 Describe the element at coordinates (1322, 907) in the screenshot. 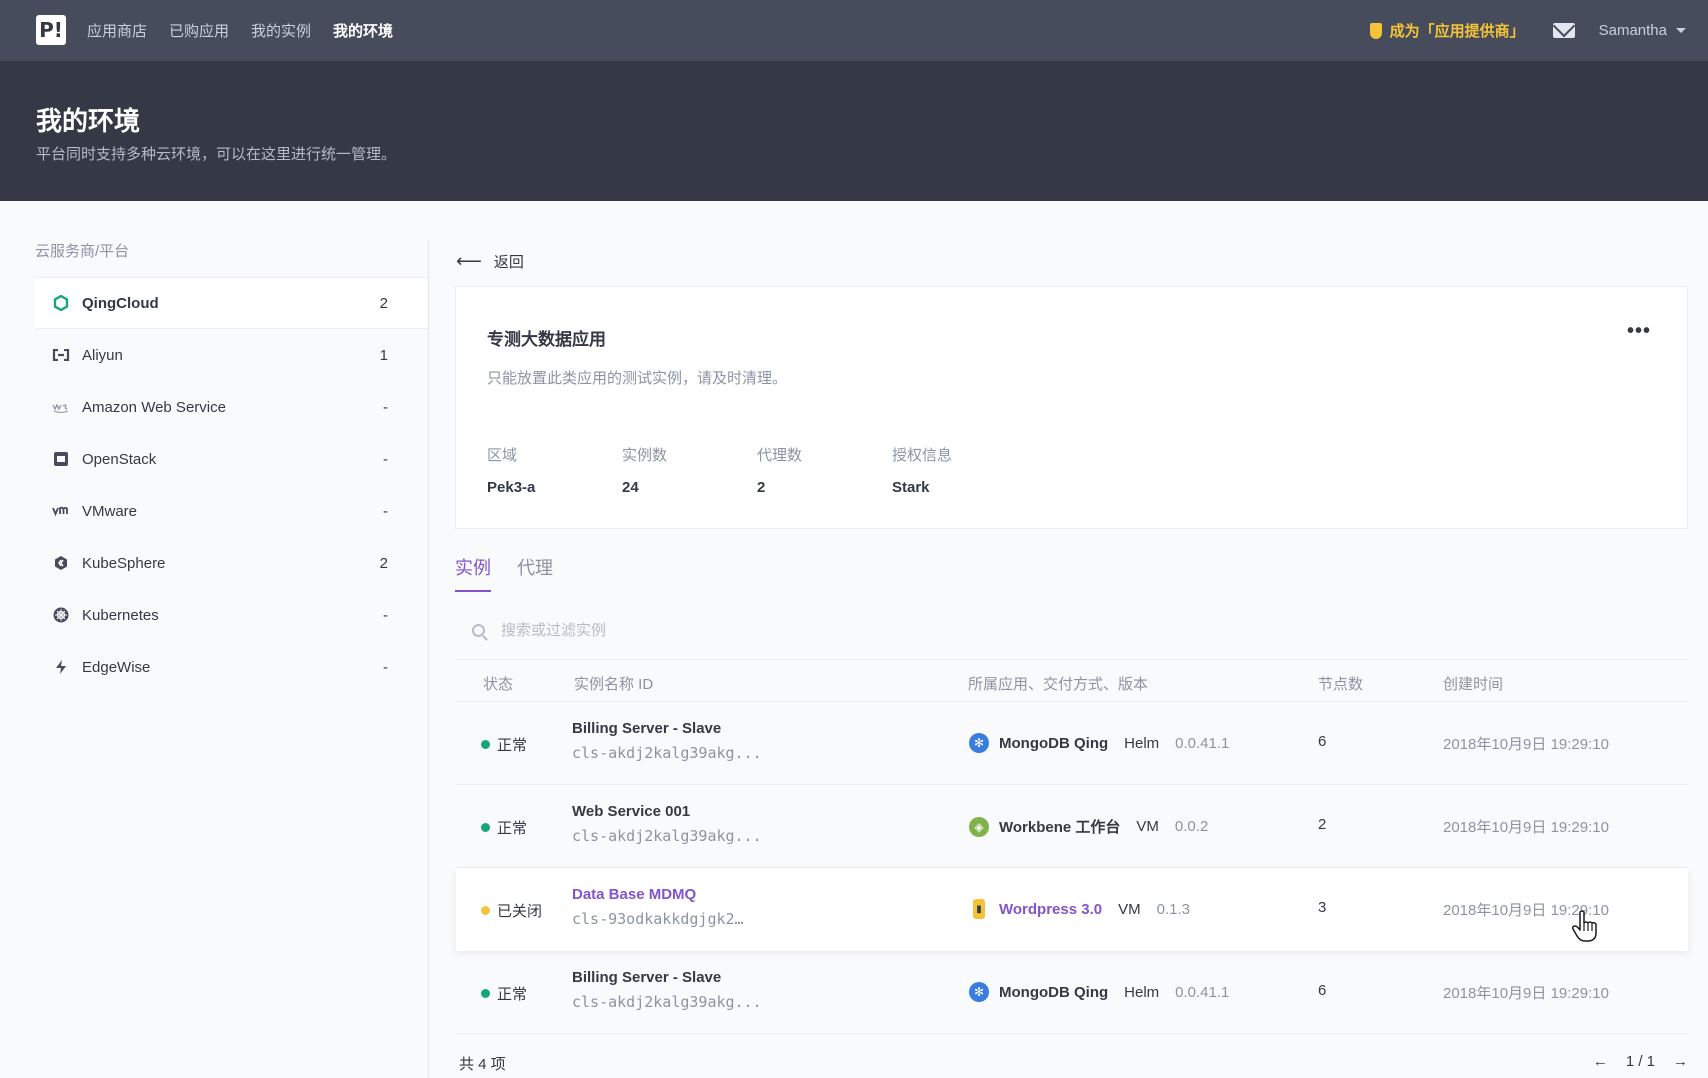

I see `node-count: 3` at that location.